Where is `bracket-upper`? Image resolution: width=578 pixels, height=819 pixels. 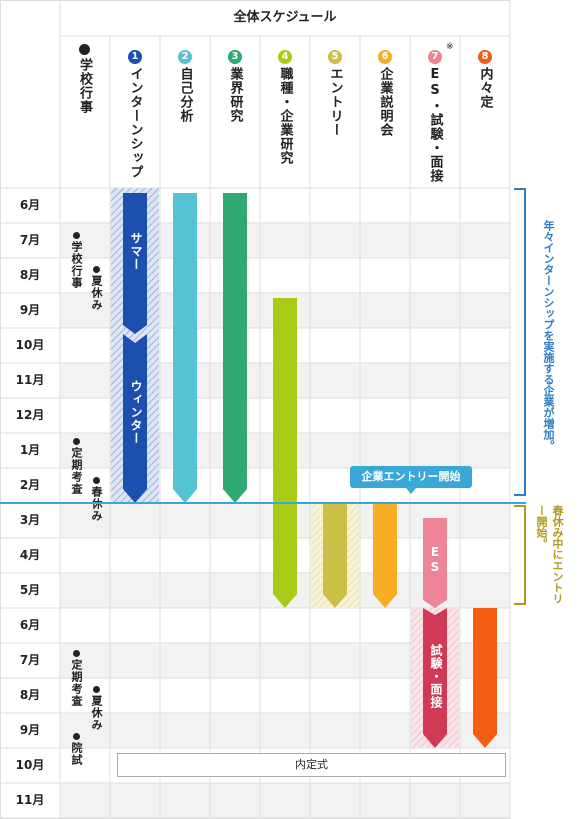
bracket-upper is located at coordinates (520, 342).